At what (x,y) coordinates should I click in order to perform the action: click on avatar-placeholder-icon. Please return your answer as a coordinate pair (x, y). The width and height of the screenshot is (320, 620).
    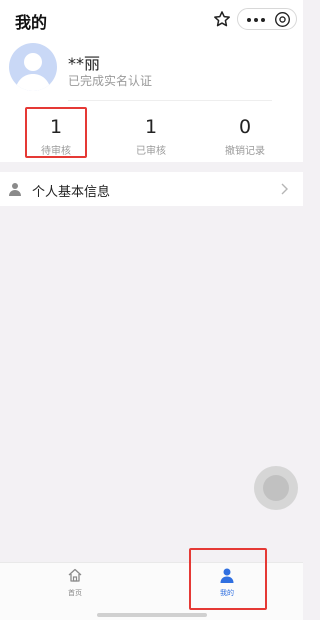
    Looking at the image, I should click on (33, 72).